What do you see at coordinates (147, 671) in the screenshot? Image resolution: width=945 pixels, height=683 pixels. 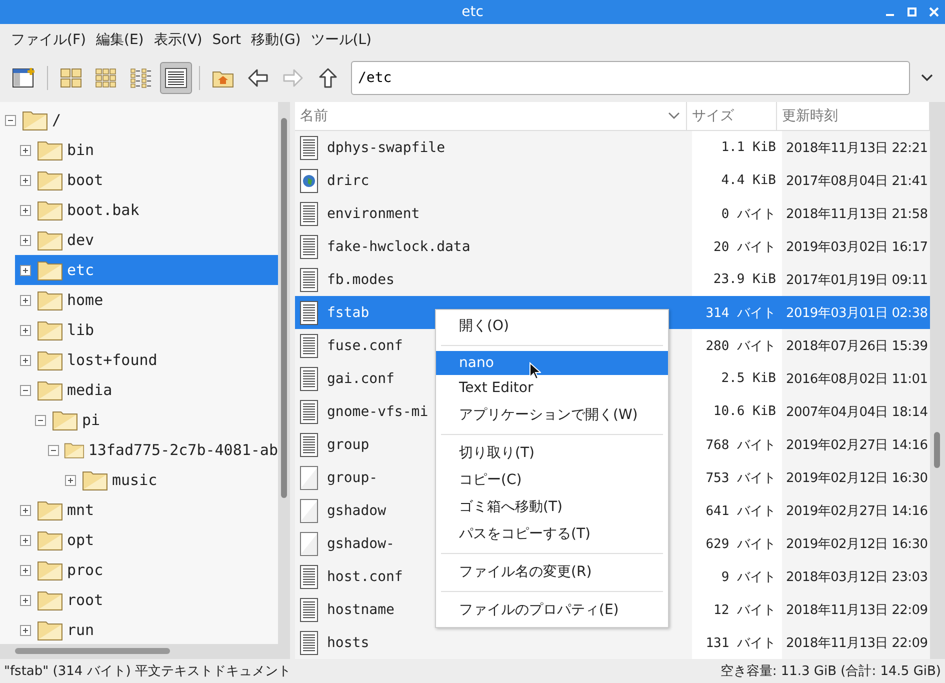 I see `status-text: "fstab" (314 バイト) 平文テキストドキュメント` at bounding box center [147, 671].